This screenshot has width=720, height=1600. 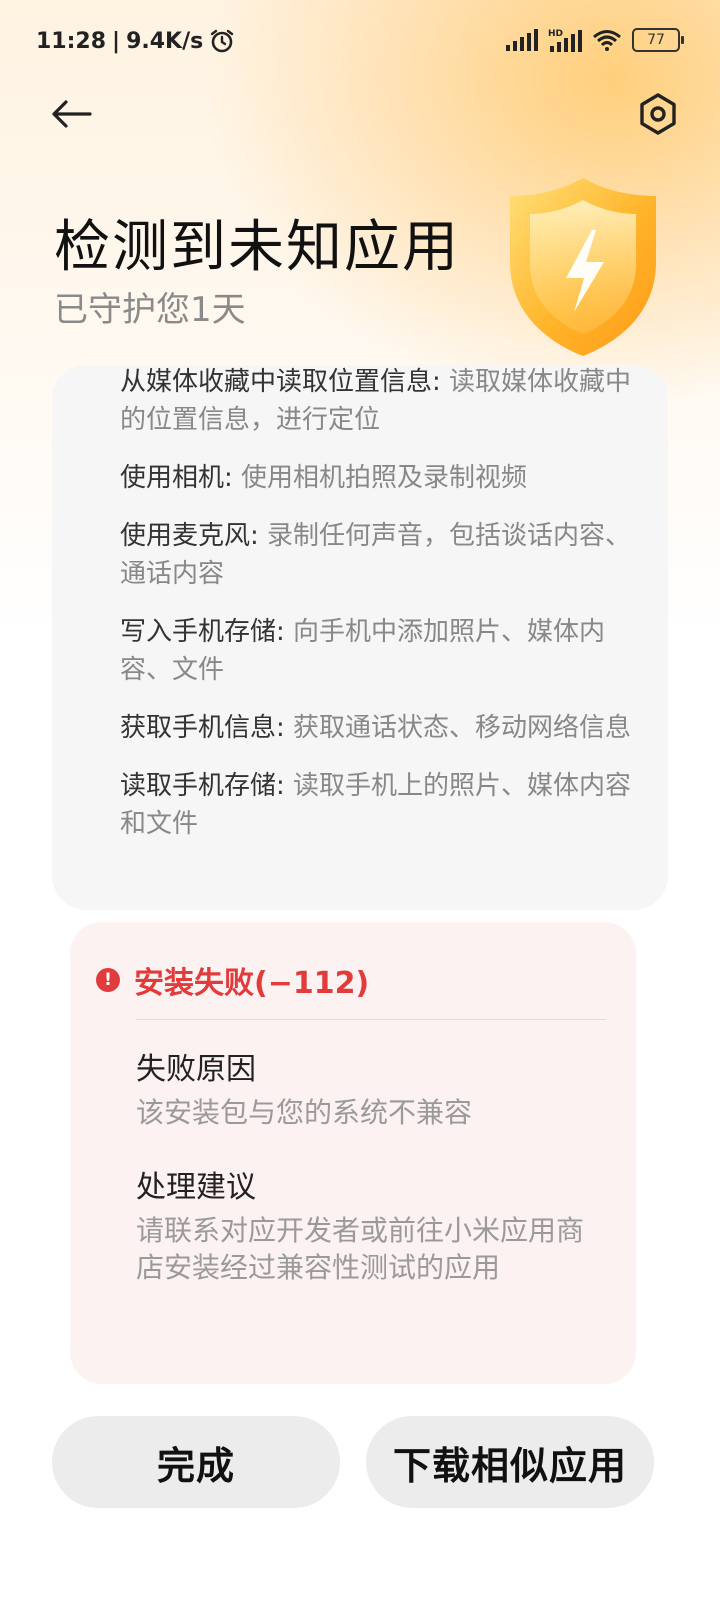 I want to click on status-right: HD 77, so click(x=595, y=40).